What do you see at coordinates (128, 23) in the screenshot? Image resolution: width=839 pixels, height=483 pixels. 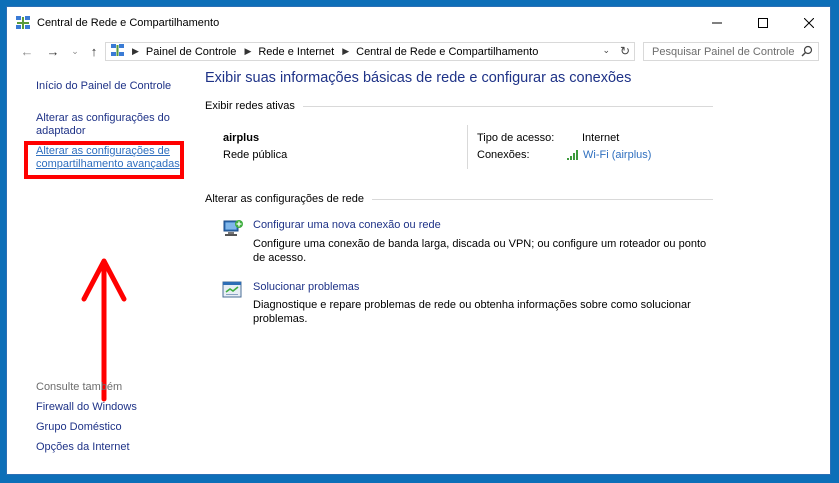 I see `window-title: Central de Rede e Compartilhamento` at bounding box center [128, 23].